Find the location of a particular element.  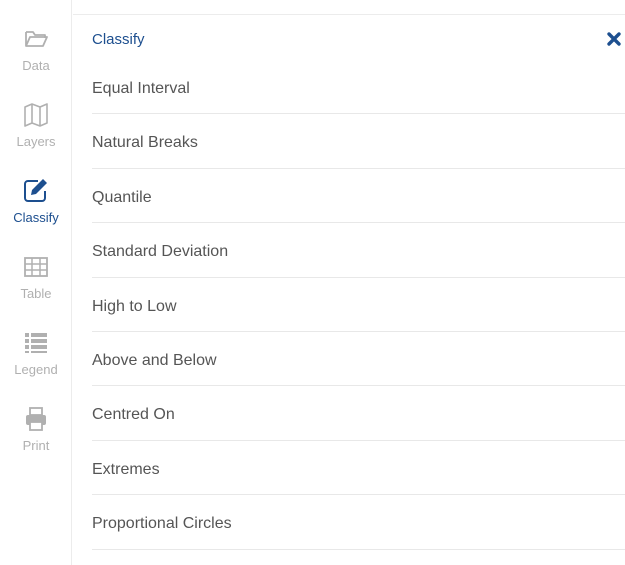

list-item-label: Quantile is located at coordinates (122, 197).